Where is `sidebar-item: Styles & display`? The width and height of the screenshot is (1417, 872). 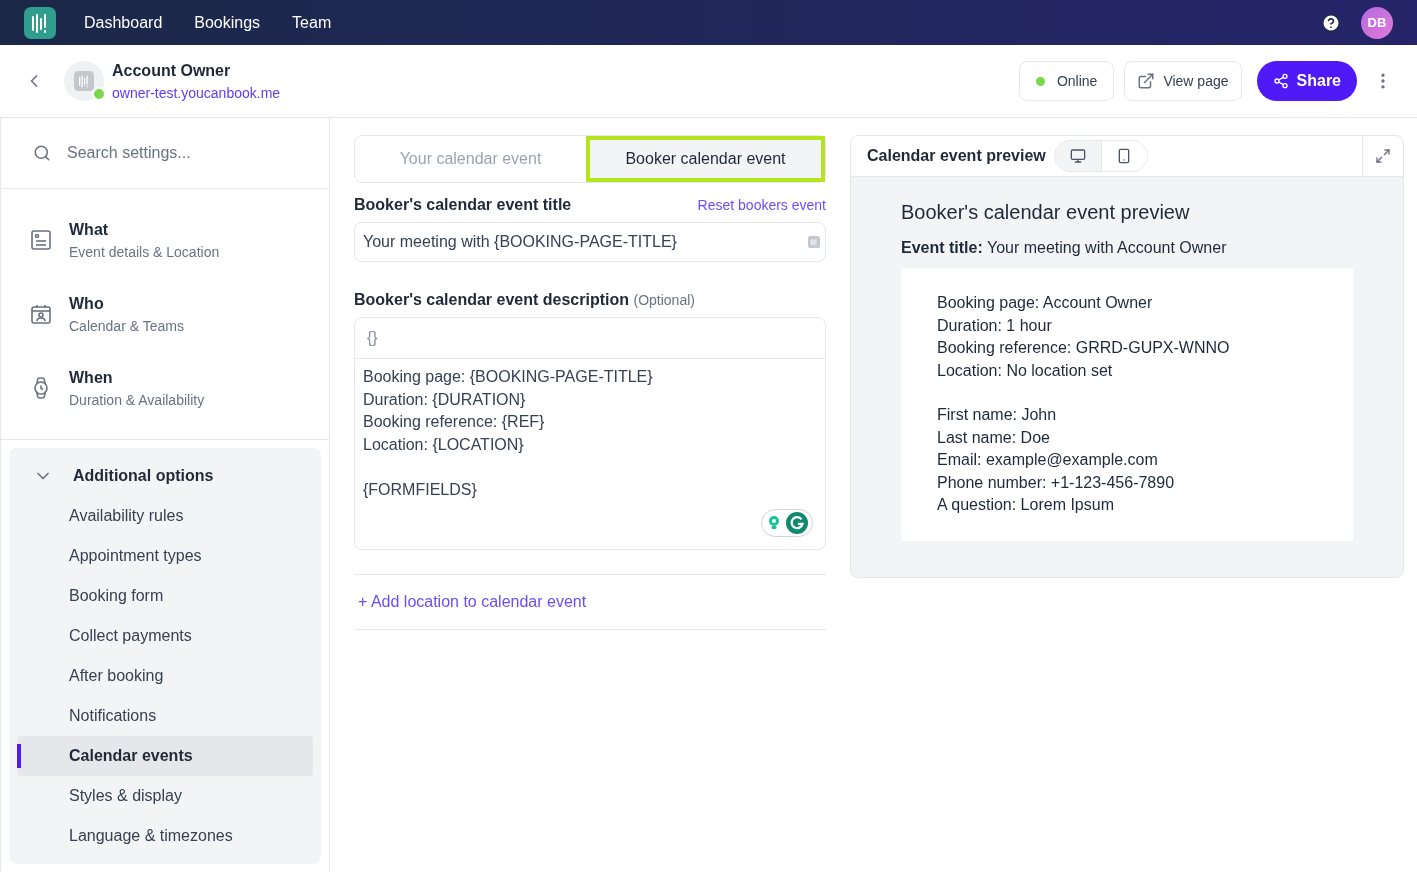 sidebar-item: Styles & display is located at coordinates (165, 796).